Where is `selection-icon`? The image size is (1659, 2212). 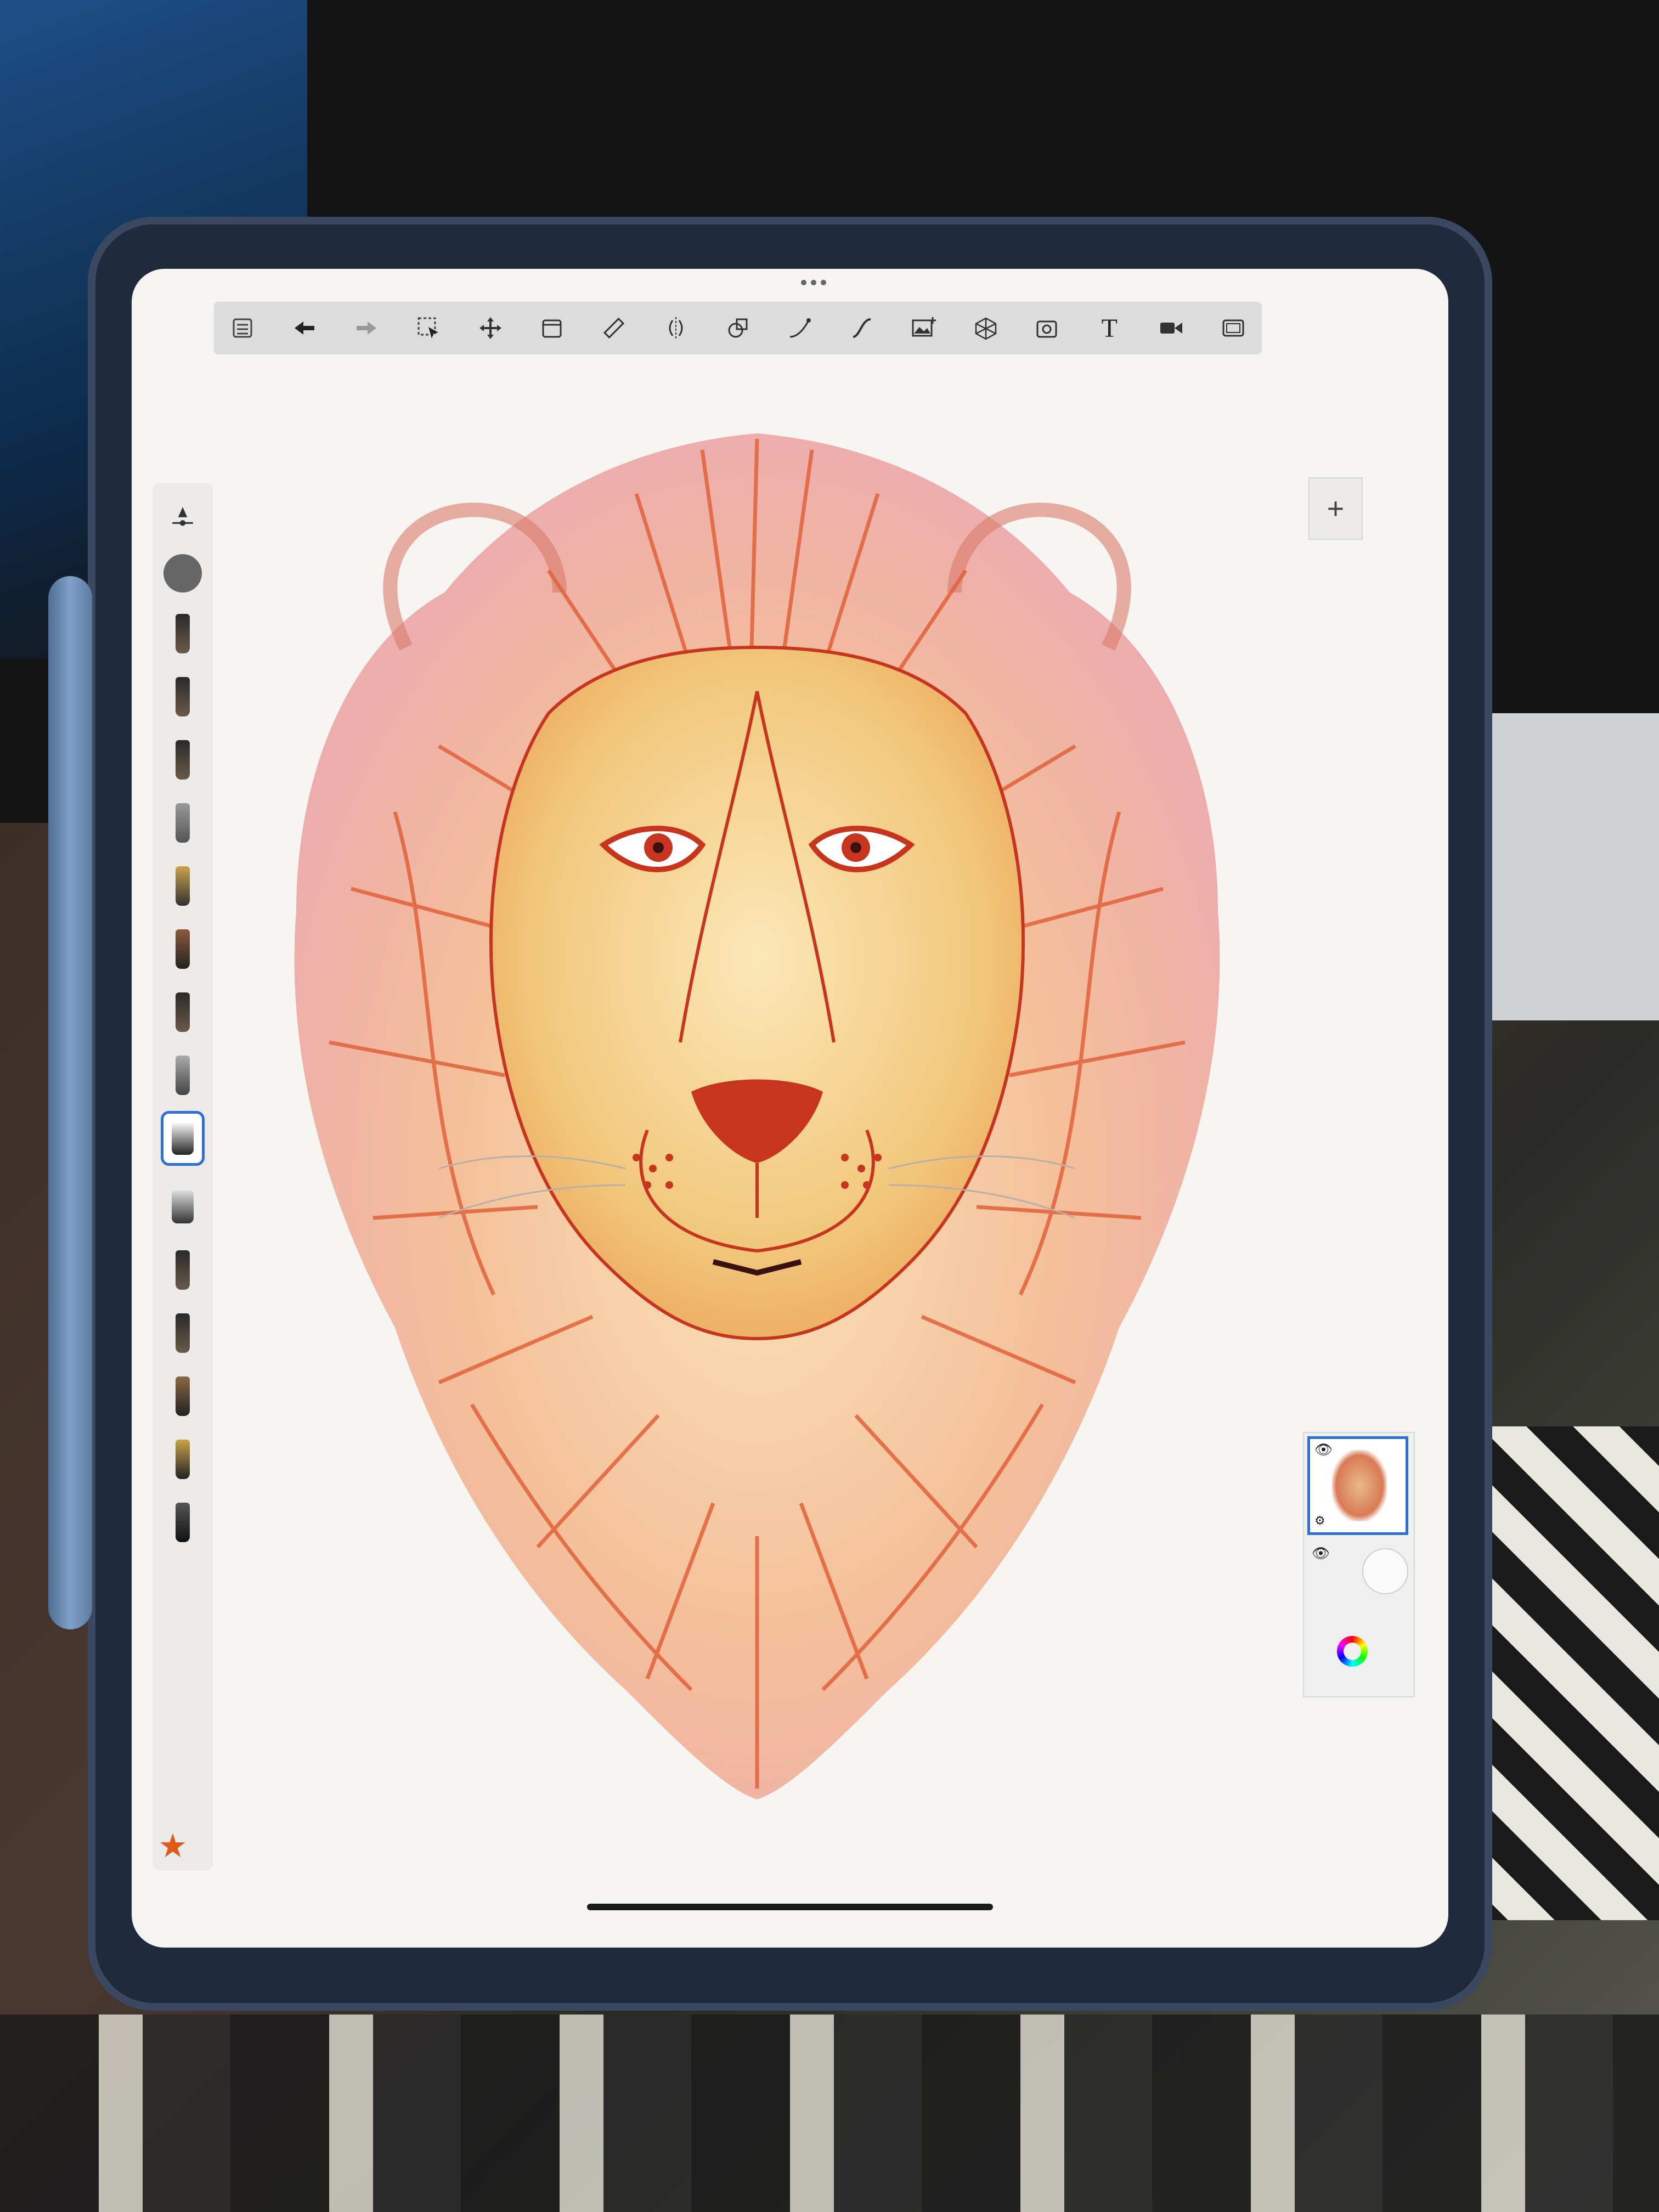 selection-icon is located at coordinates (429, 328).